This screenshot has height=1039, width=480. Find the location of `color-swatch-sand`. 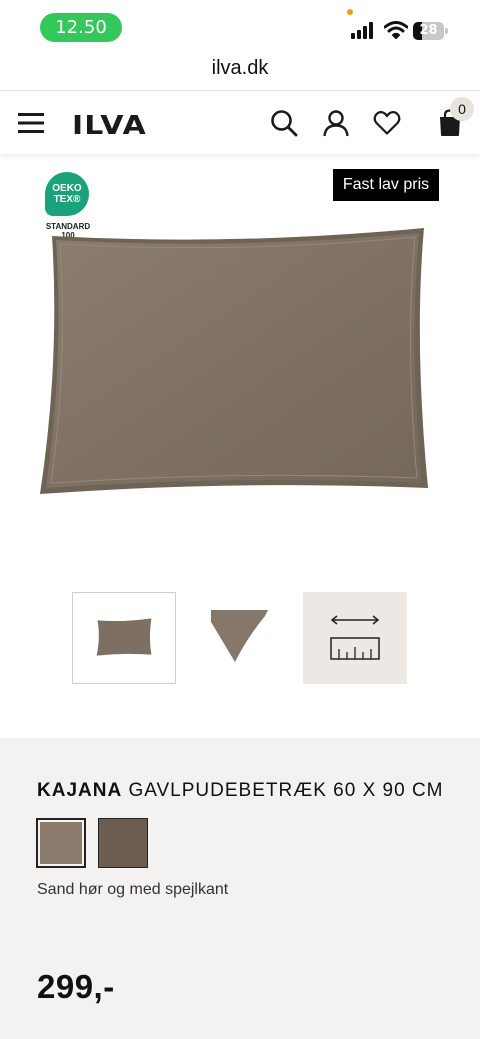

color-swatch-sand is located at coordinates (61, 843).